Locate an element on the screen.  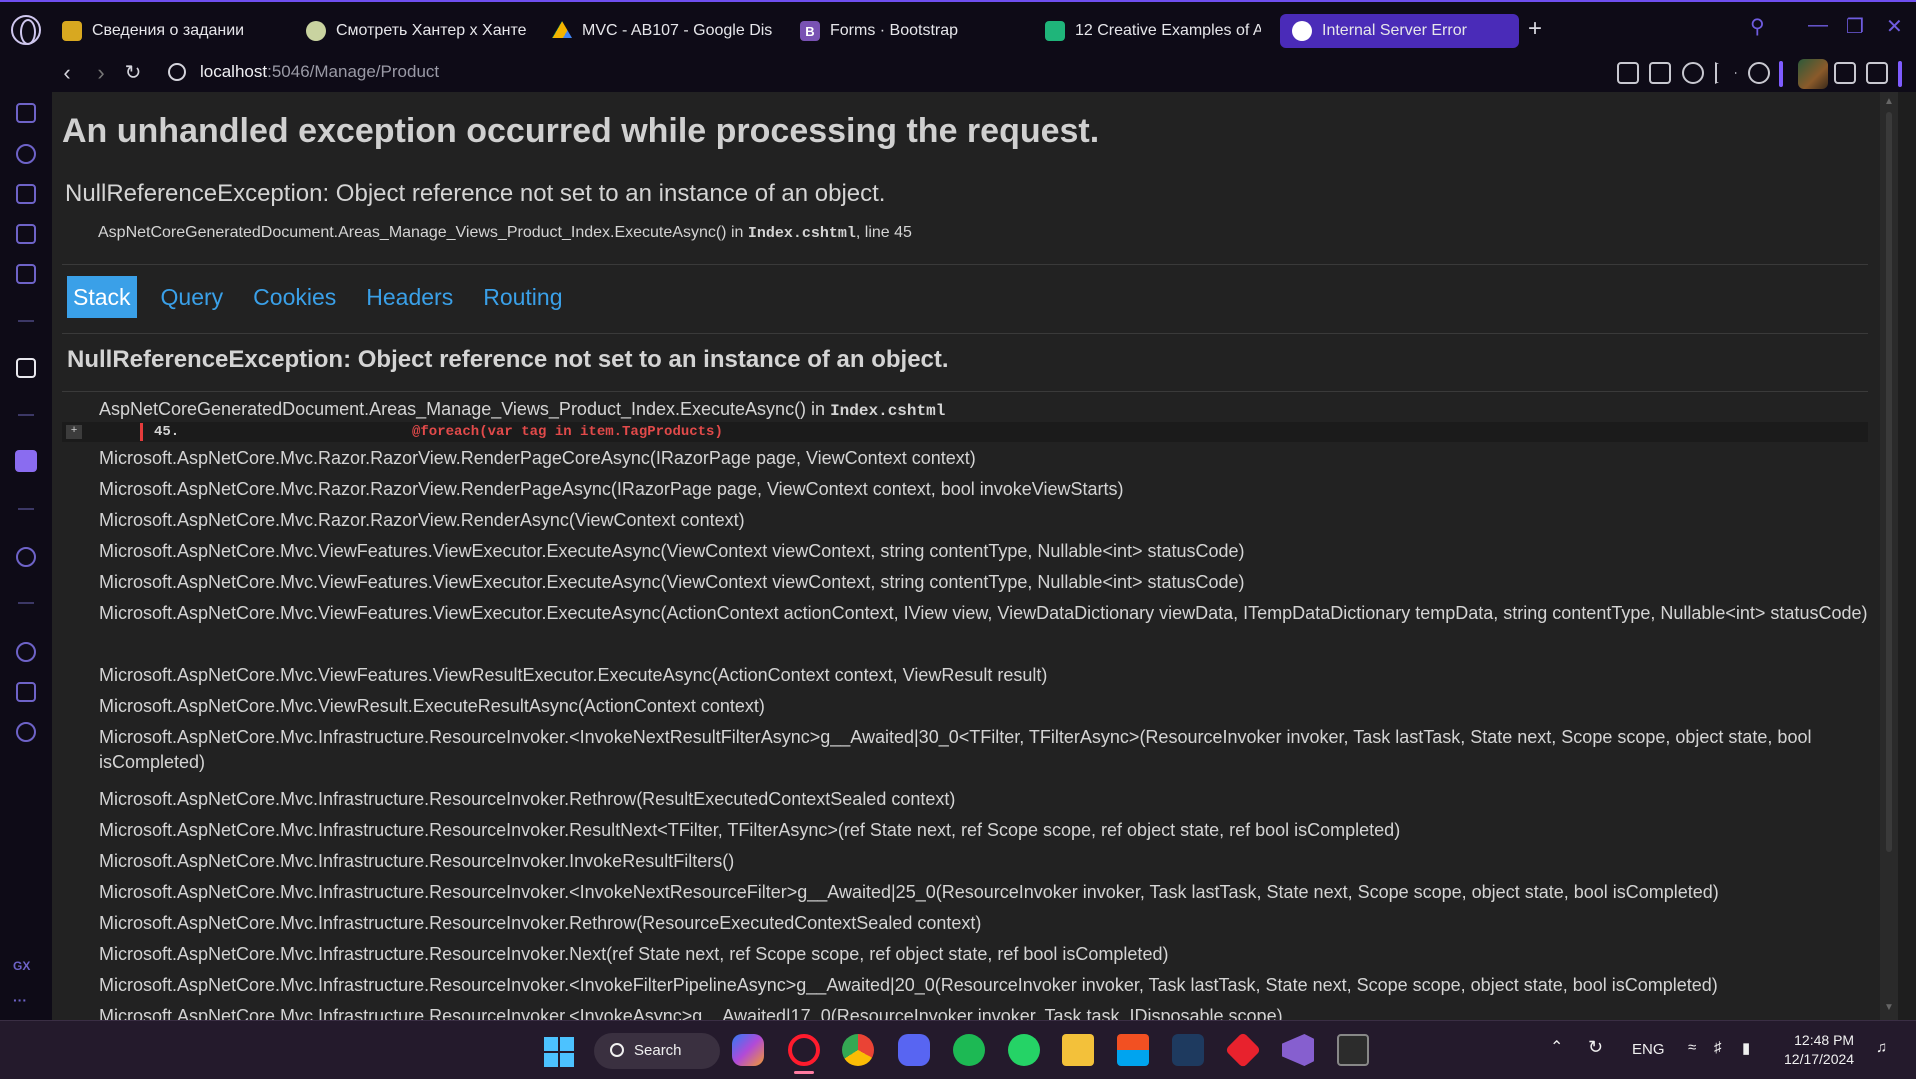
edit-icon is located at coordinates (1628, 73).